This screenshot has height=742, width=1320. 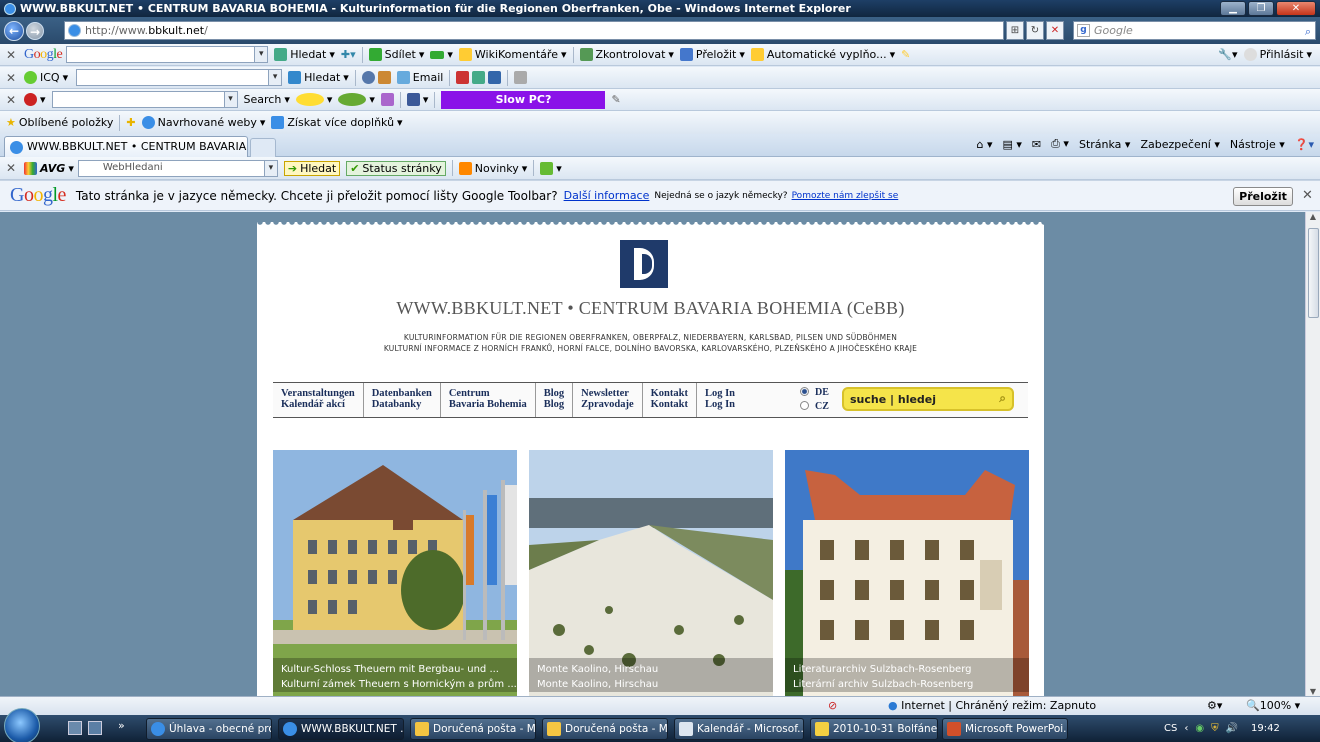 What do you see at coordinates (615, 99) in the screenshot?
I see `pen-icon: ✎` at bounding box center [615, 99].